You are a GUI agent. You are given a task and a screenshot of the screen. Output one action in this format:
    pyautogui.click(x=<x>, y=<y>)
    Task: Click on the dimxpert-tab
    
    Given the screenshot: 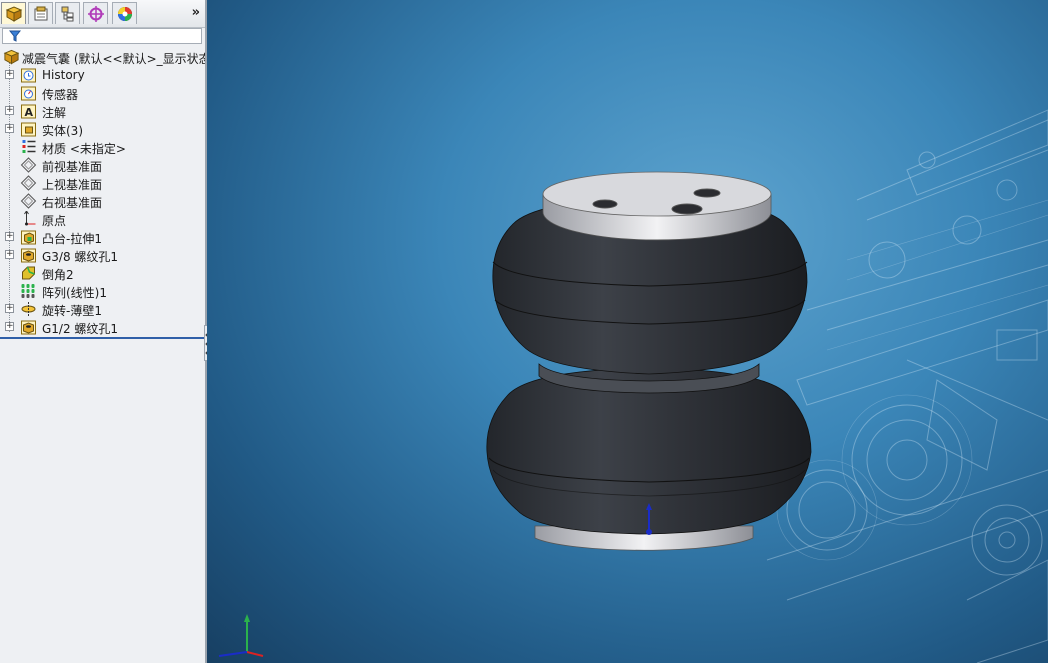 What is the action you would take?
    pyautogui.click(x=95, y=13)
    